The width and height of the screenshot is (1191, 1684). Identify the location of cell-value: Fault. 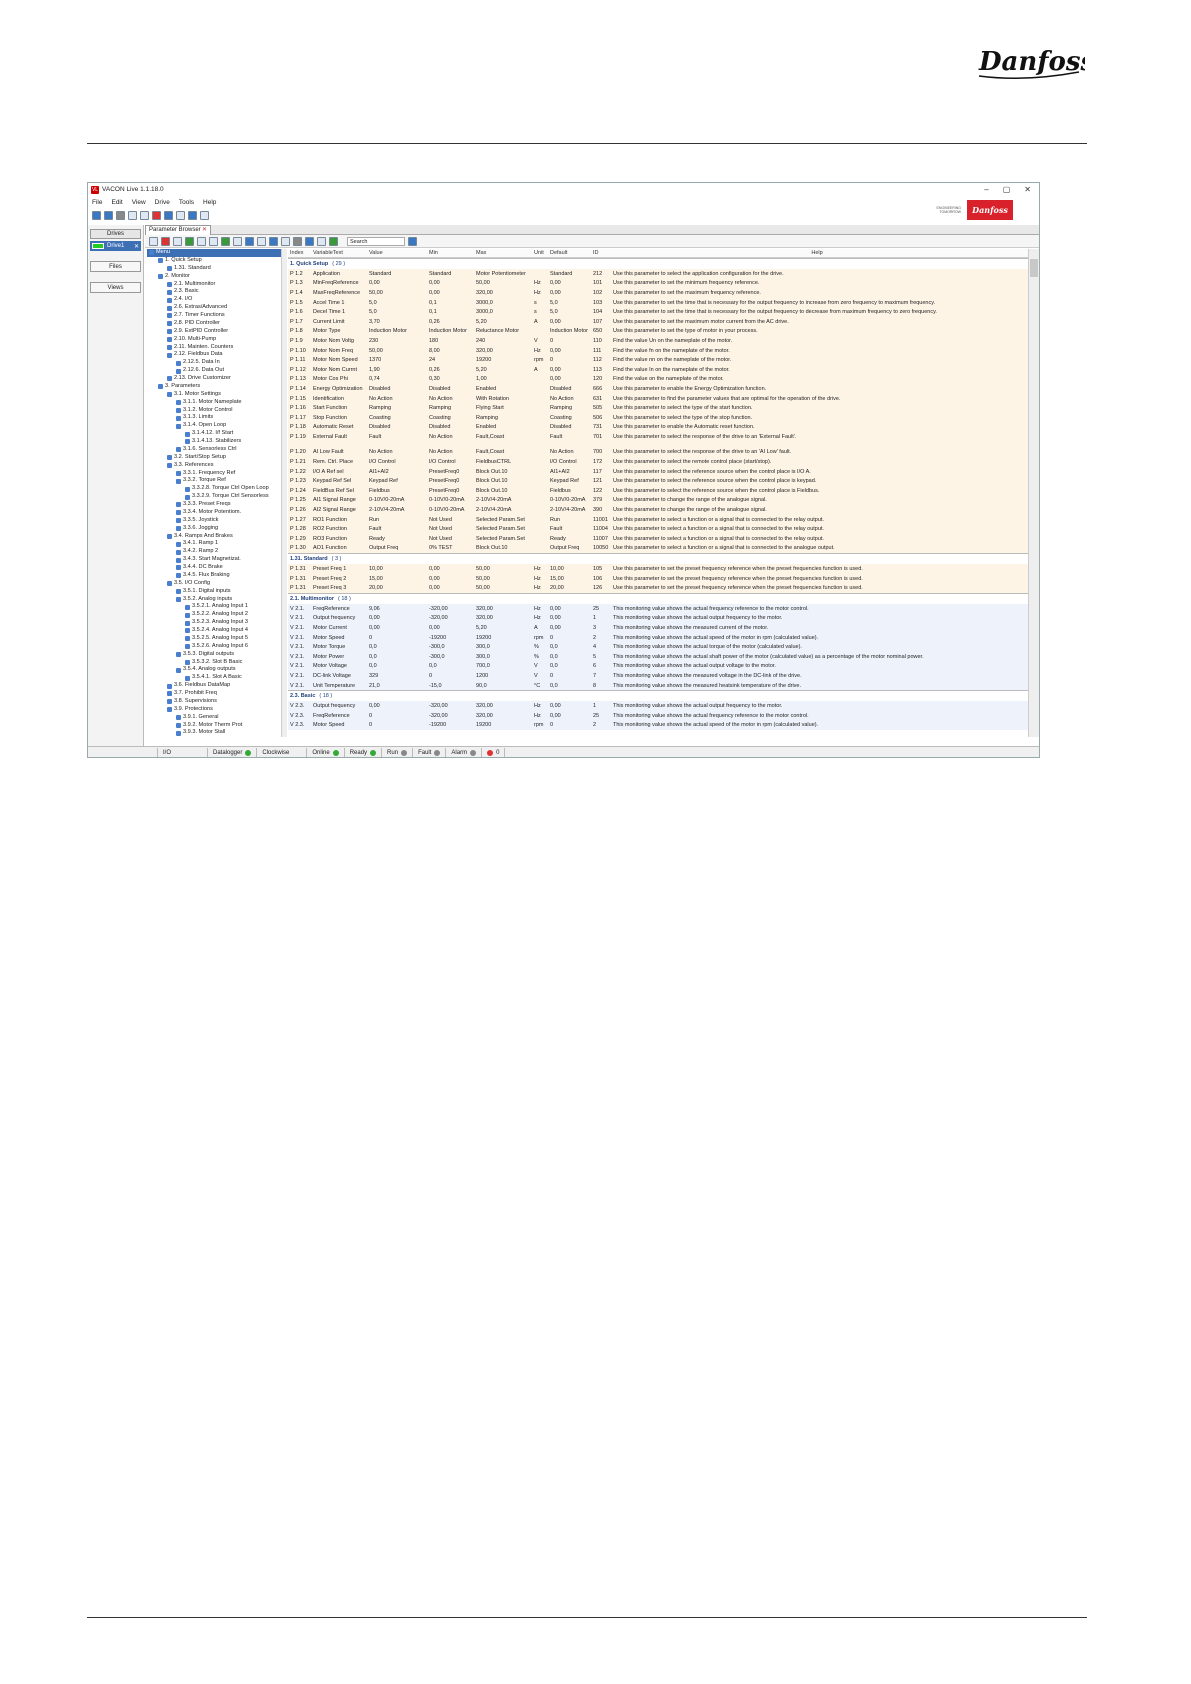
(397, 529).